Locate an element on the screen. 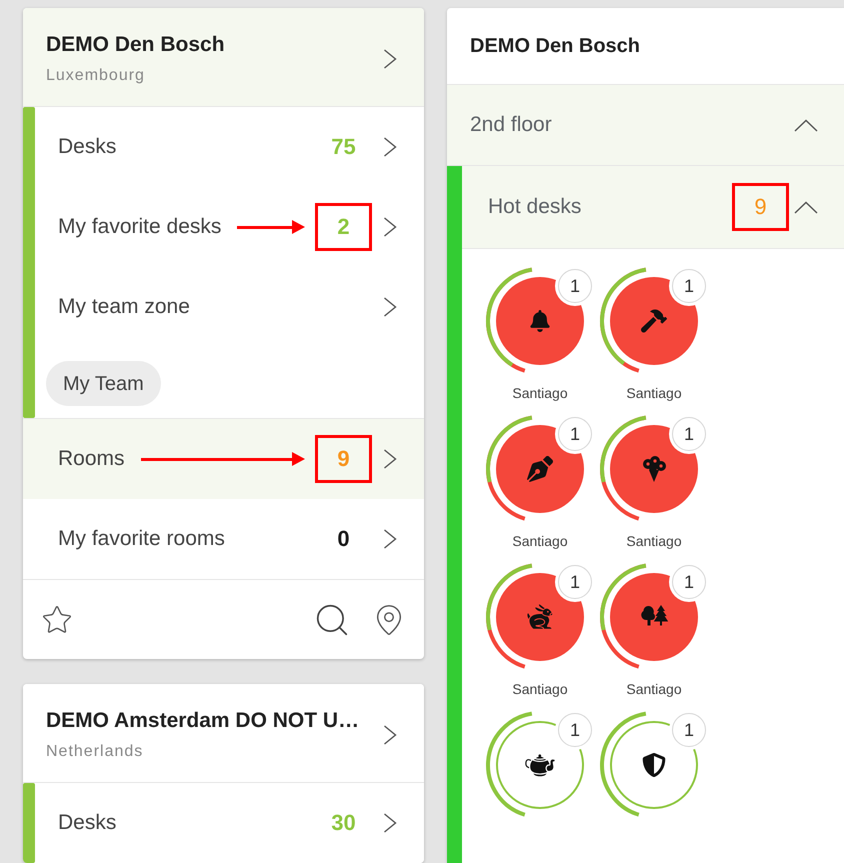  item-count: 0 is located at coordinates (343, 539).